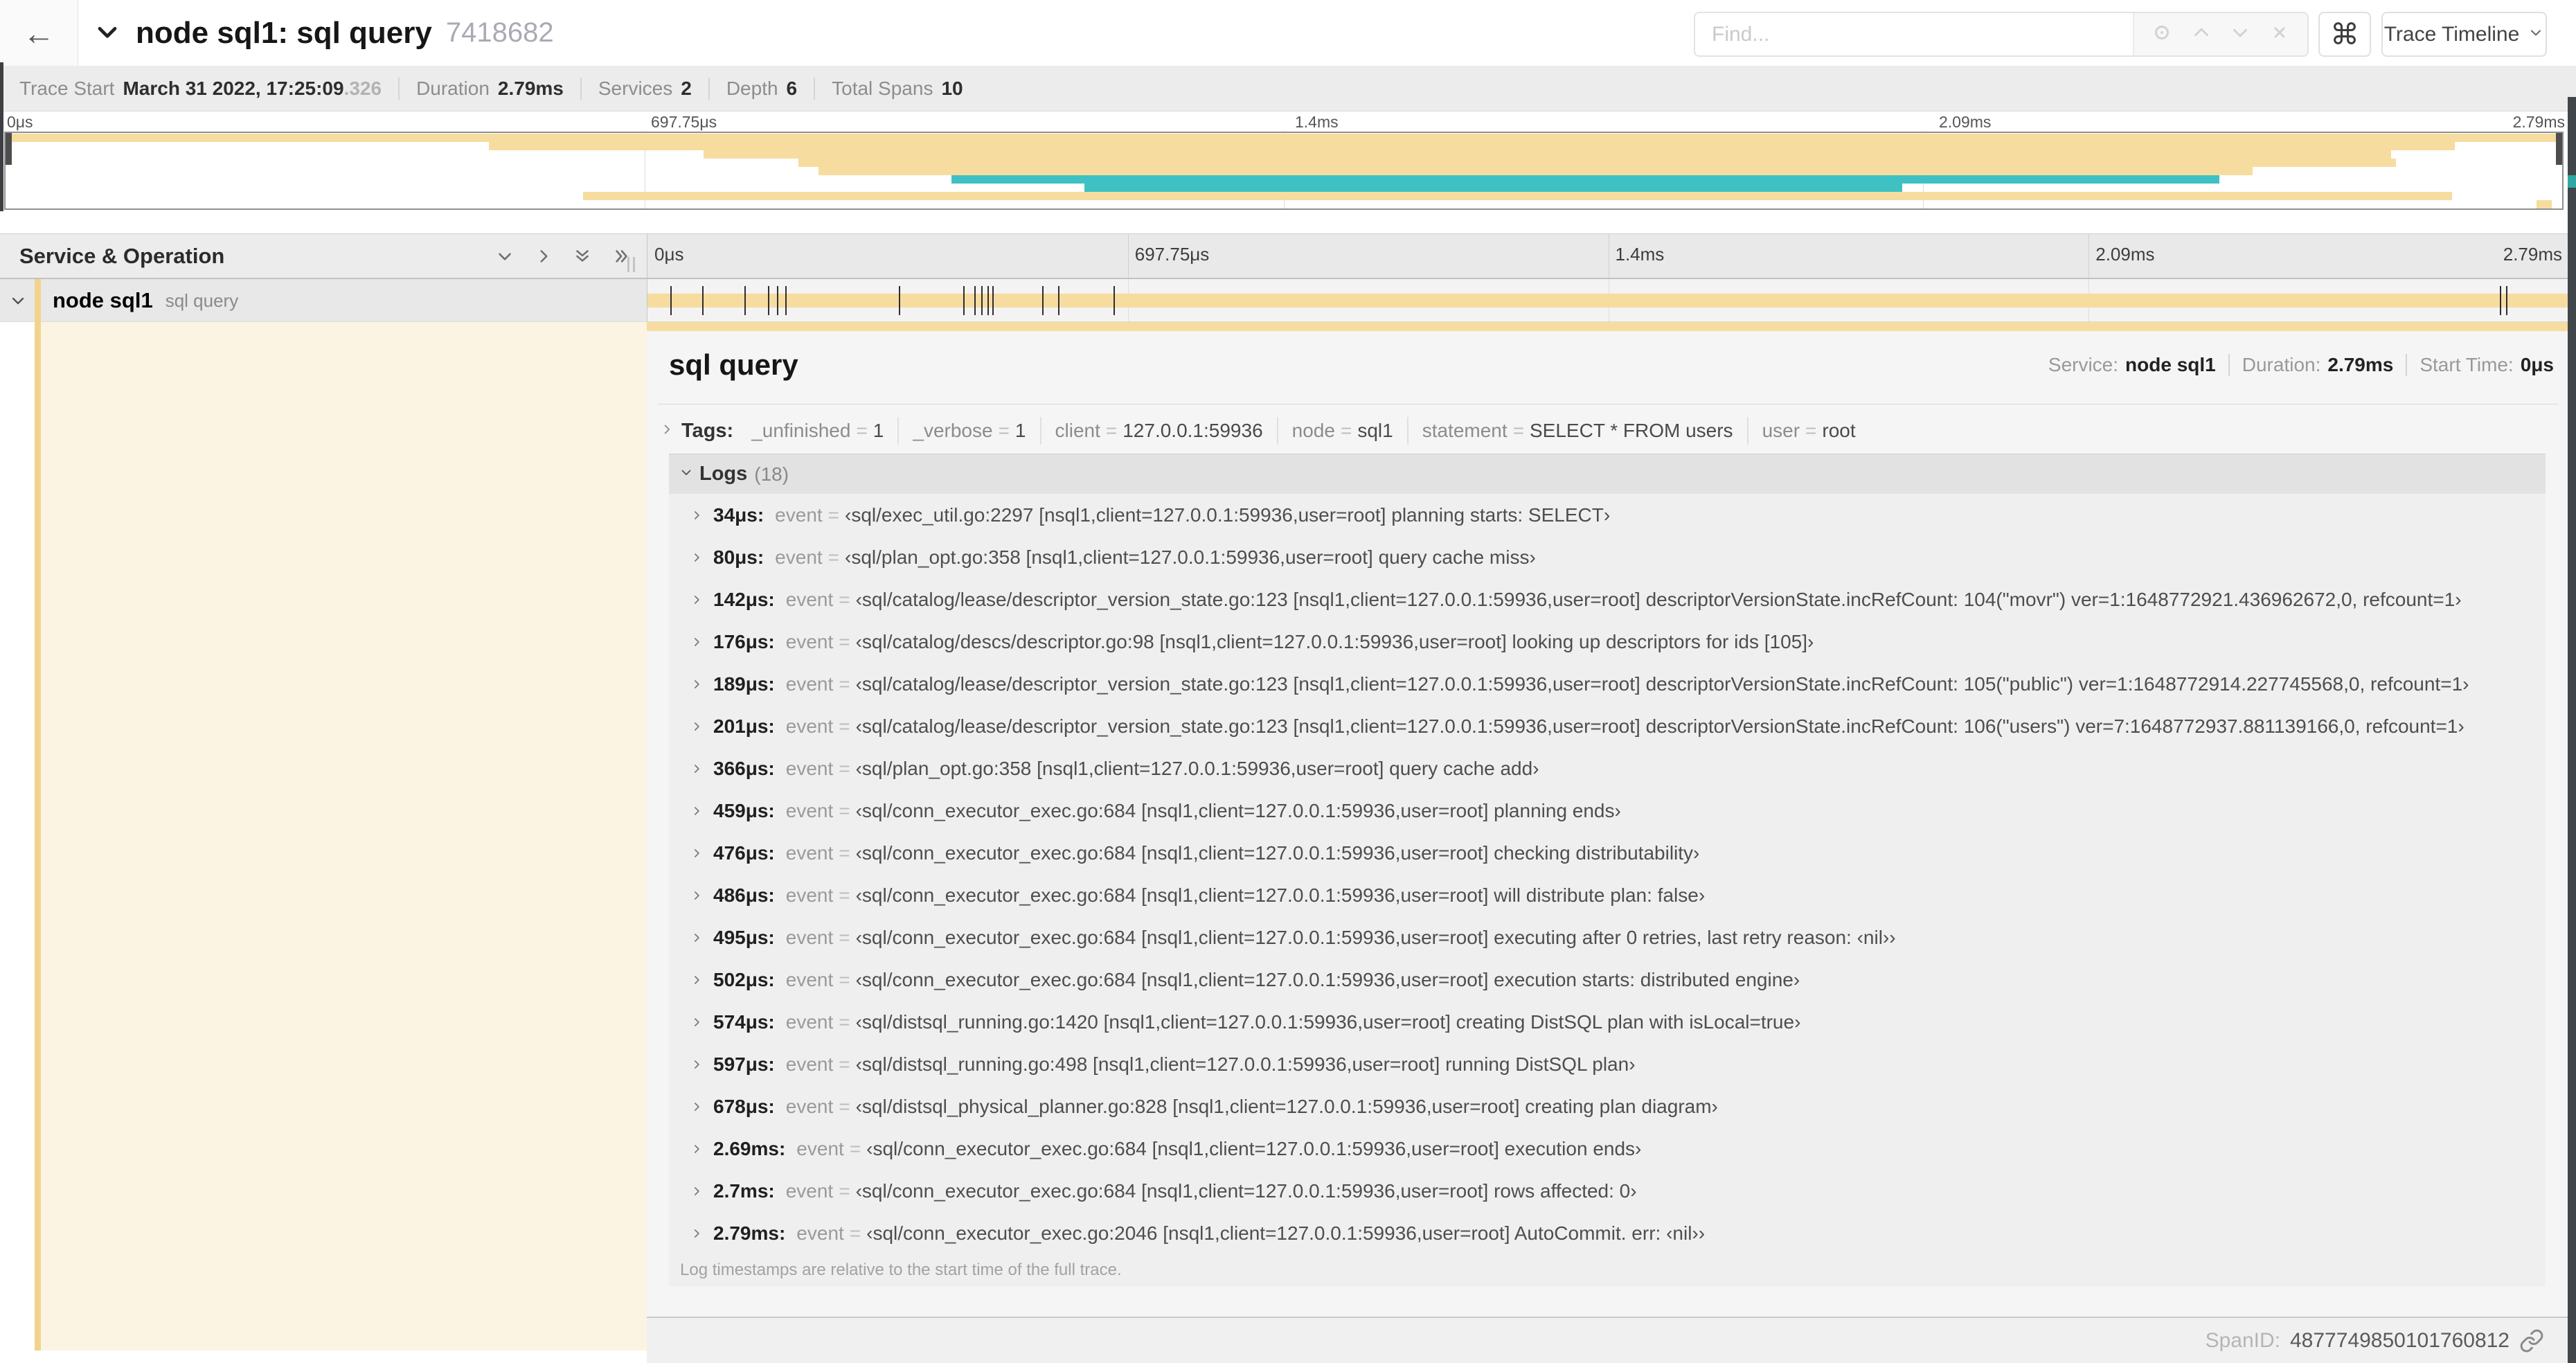 This screenshot has height=1363, width=2576. Describe the element at coordinates (744, 768) in the screenshot. I see `log-timestamp: 366μs:` at that location.